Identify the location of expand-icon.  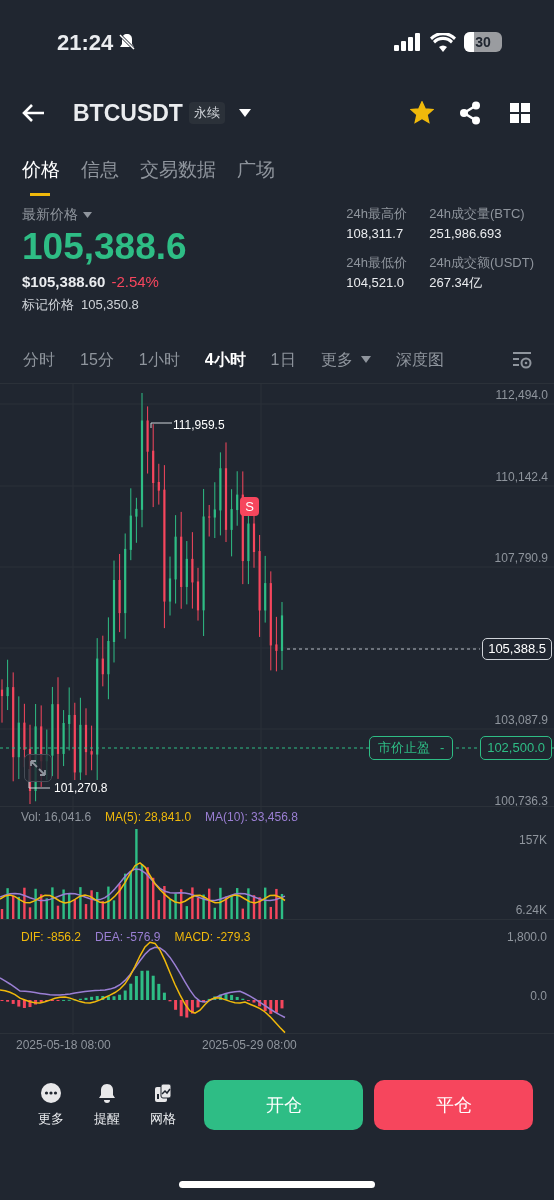
(38, 768).